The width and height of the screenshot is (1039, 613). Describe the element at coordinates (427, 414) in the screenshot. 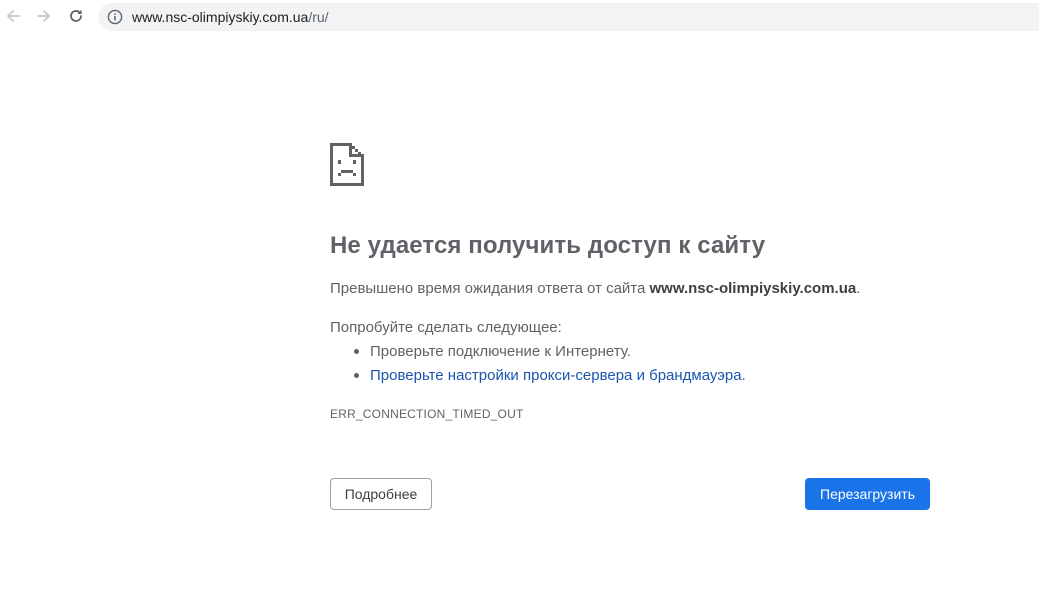

I see `error-code: ERR_CONNECTION_TIMED_OUT` at that location.